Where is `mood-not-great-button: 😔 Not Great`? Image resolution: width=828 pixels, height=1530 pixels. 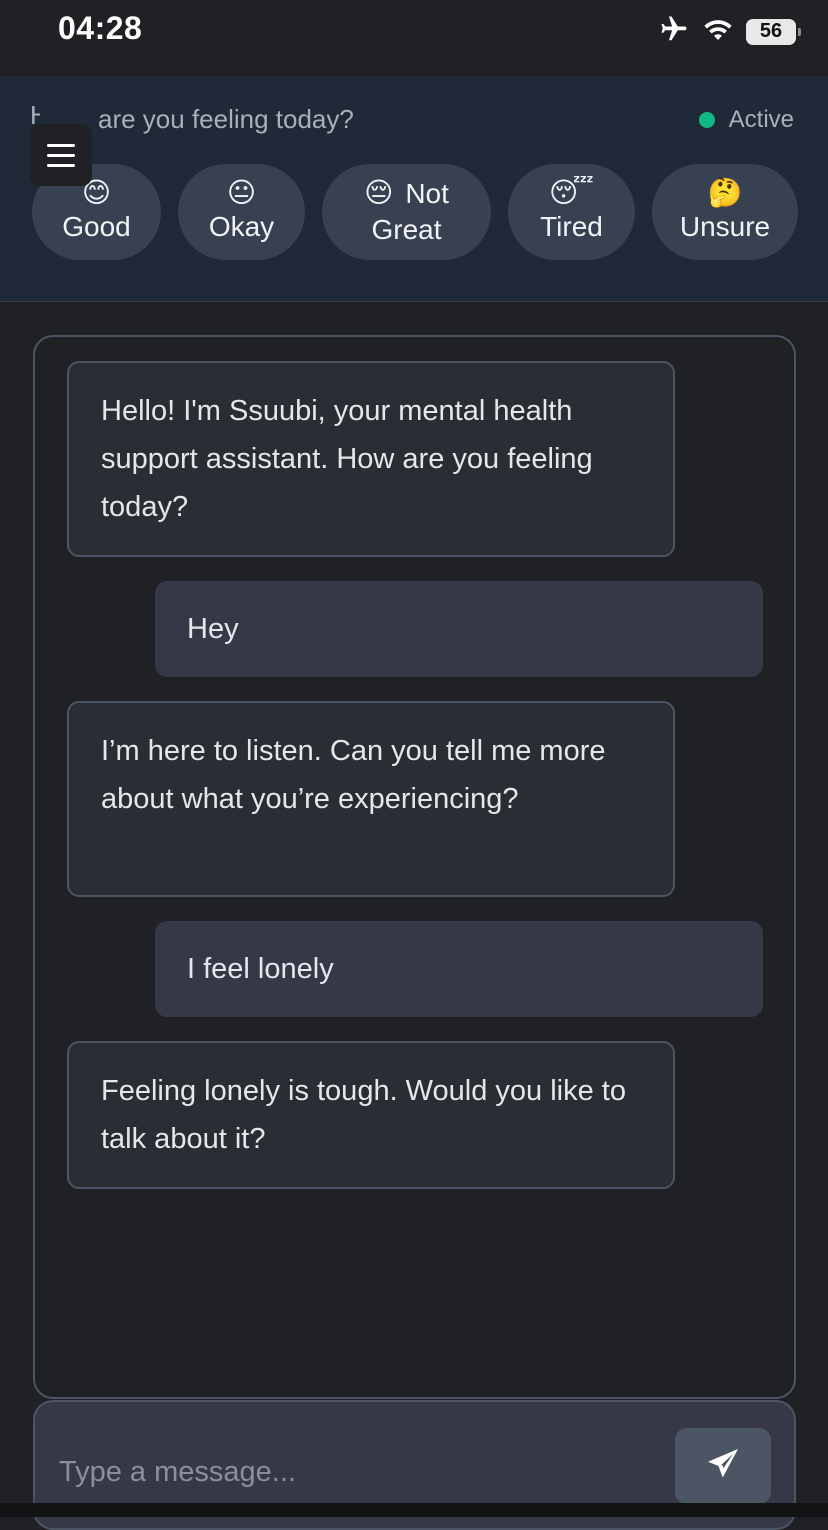 mood-not-great-button: 😔 Not Great is located at coordinates (406, 212).